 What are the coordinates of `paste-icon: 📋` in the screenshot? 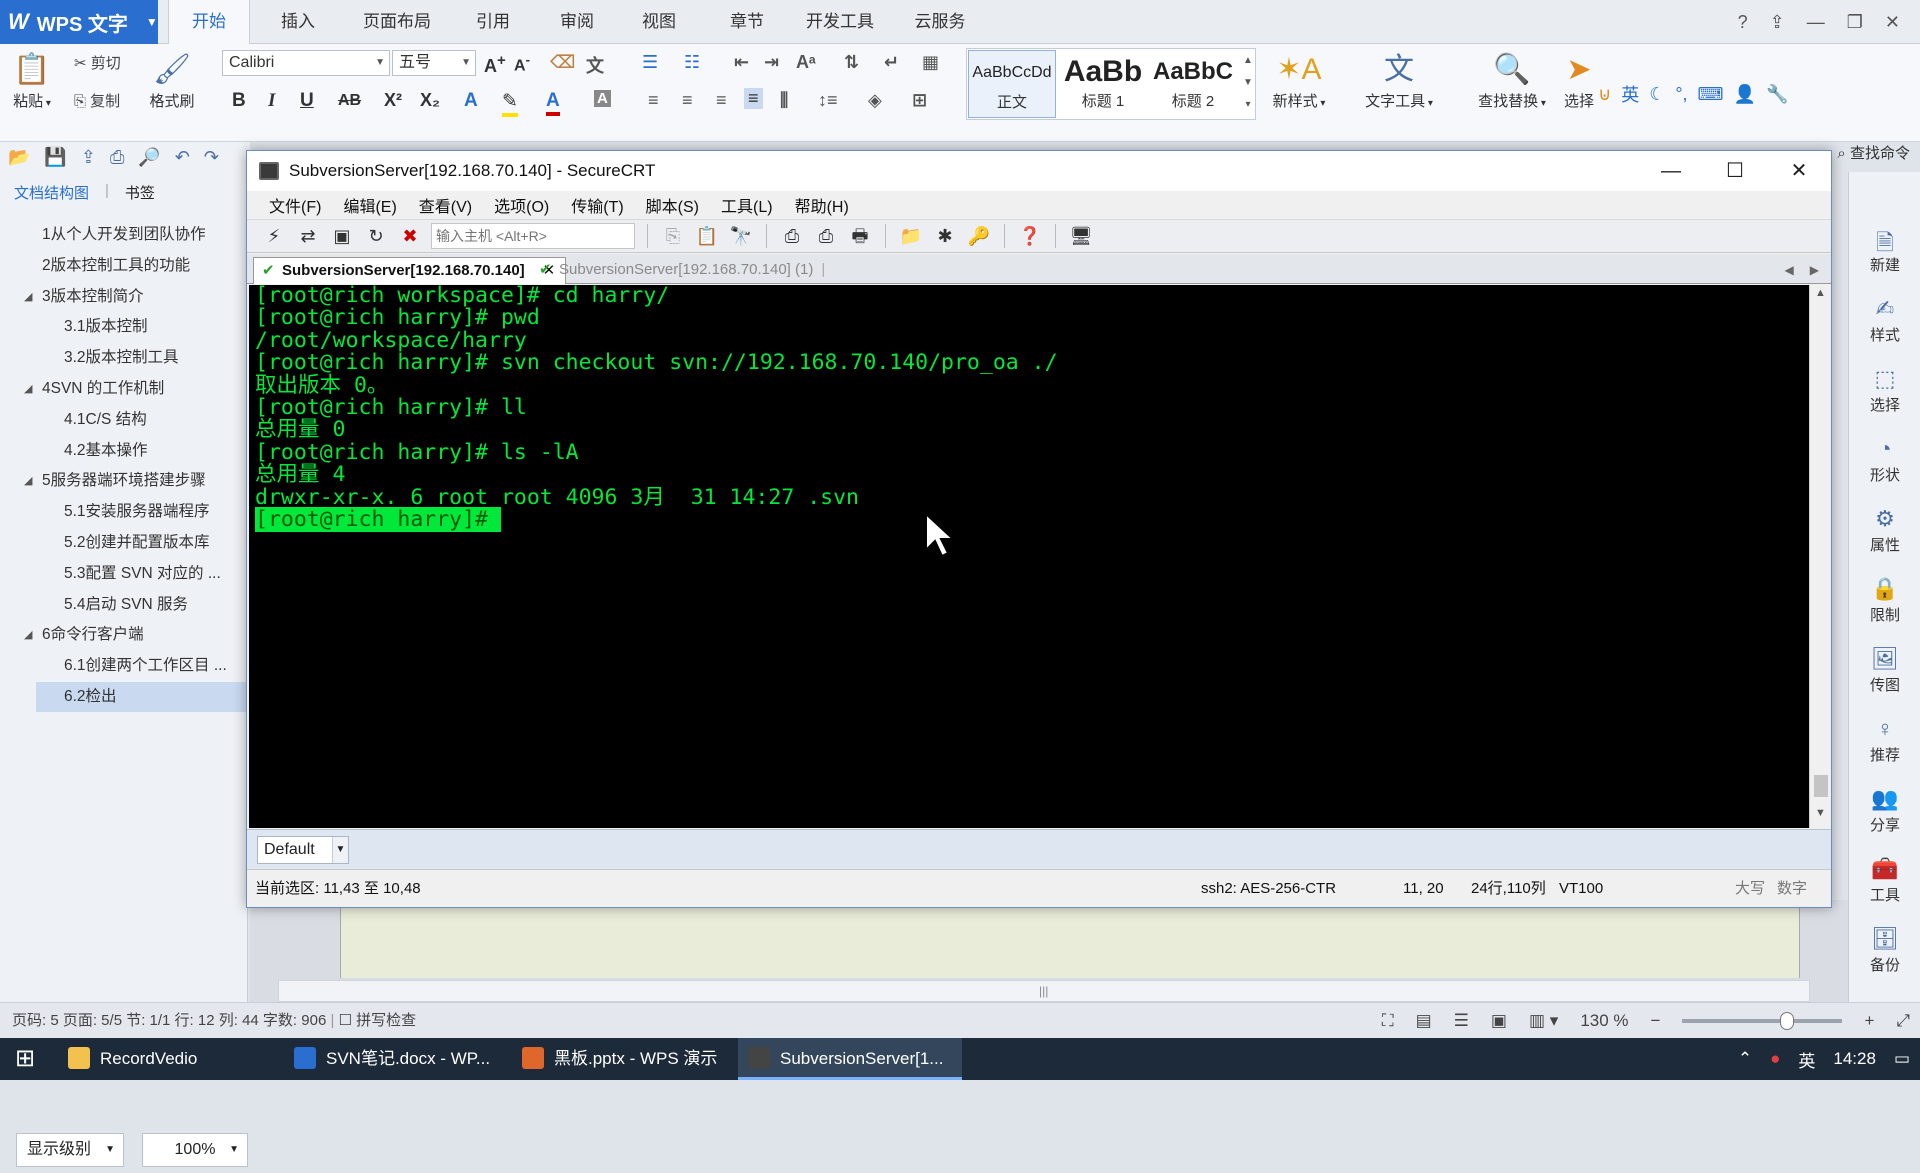 It's located at (707, 236).